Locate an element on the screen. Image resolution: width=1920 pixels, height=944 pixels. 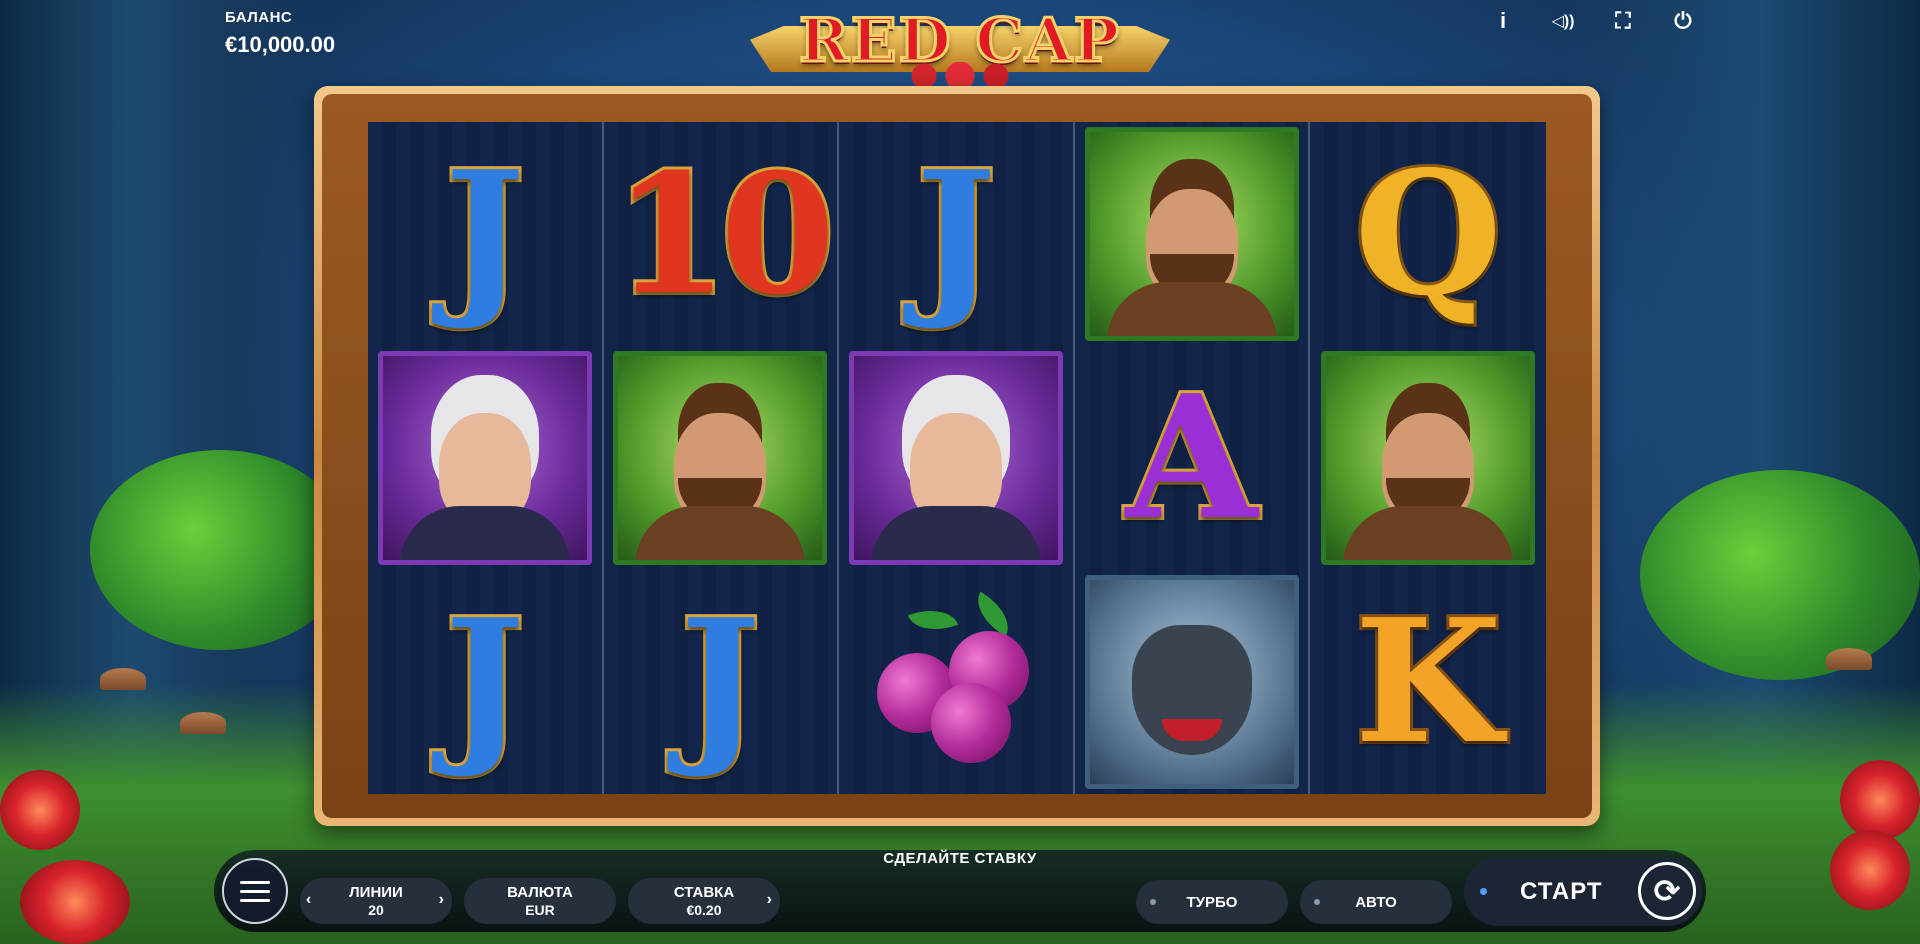
menu-button is located at coordinates (255, 891).